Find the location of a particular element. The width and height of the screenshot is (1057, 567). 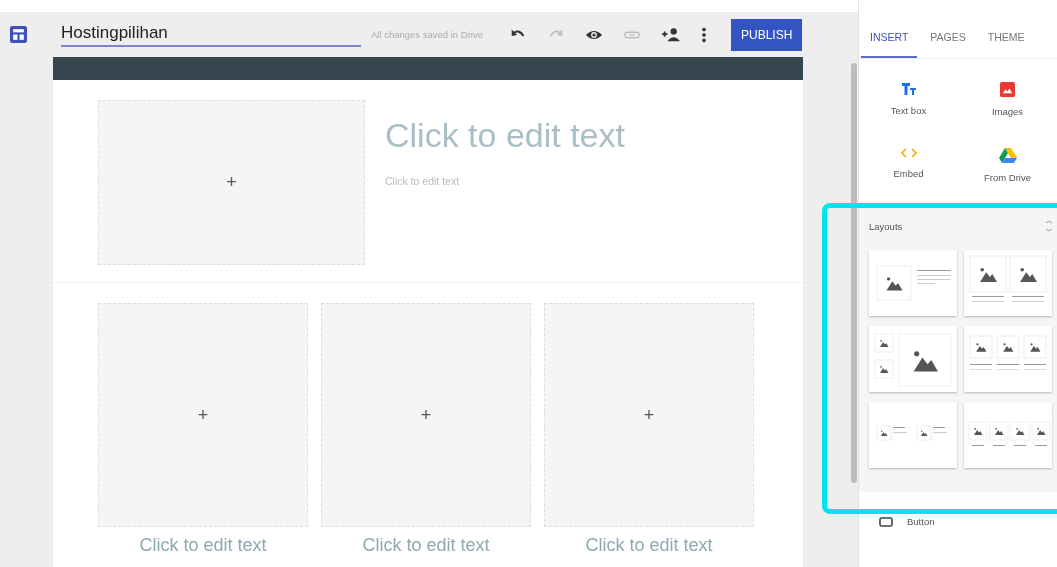

code-icon is located at coordinates (908, 153).